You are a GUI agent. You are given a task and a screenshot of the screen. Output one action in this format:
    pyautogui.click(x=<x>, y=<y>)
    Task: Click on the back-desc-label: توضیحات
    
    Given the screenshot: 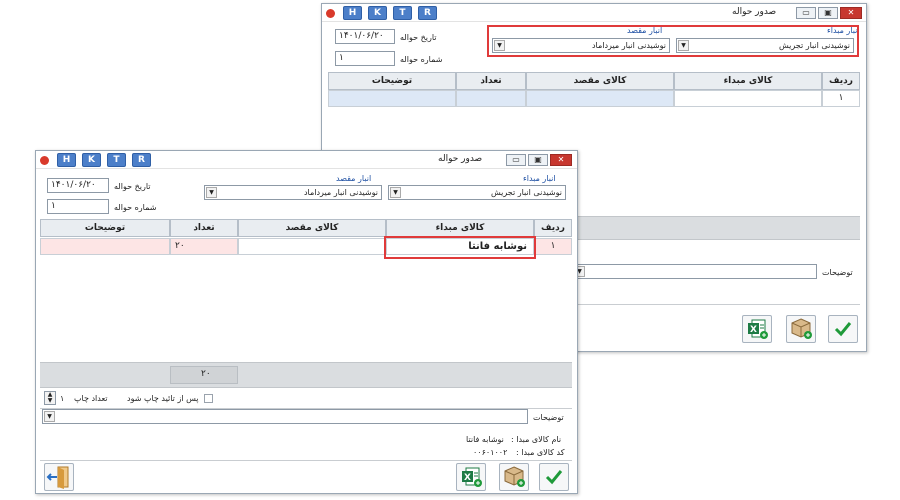 What is the action you would take?
    pyautogui.click(x=837, y=272)
    